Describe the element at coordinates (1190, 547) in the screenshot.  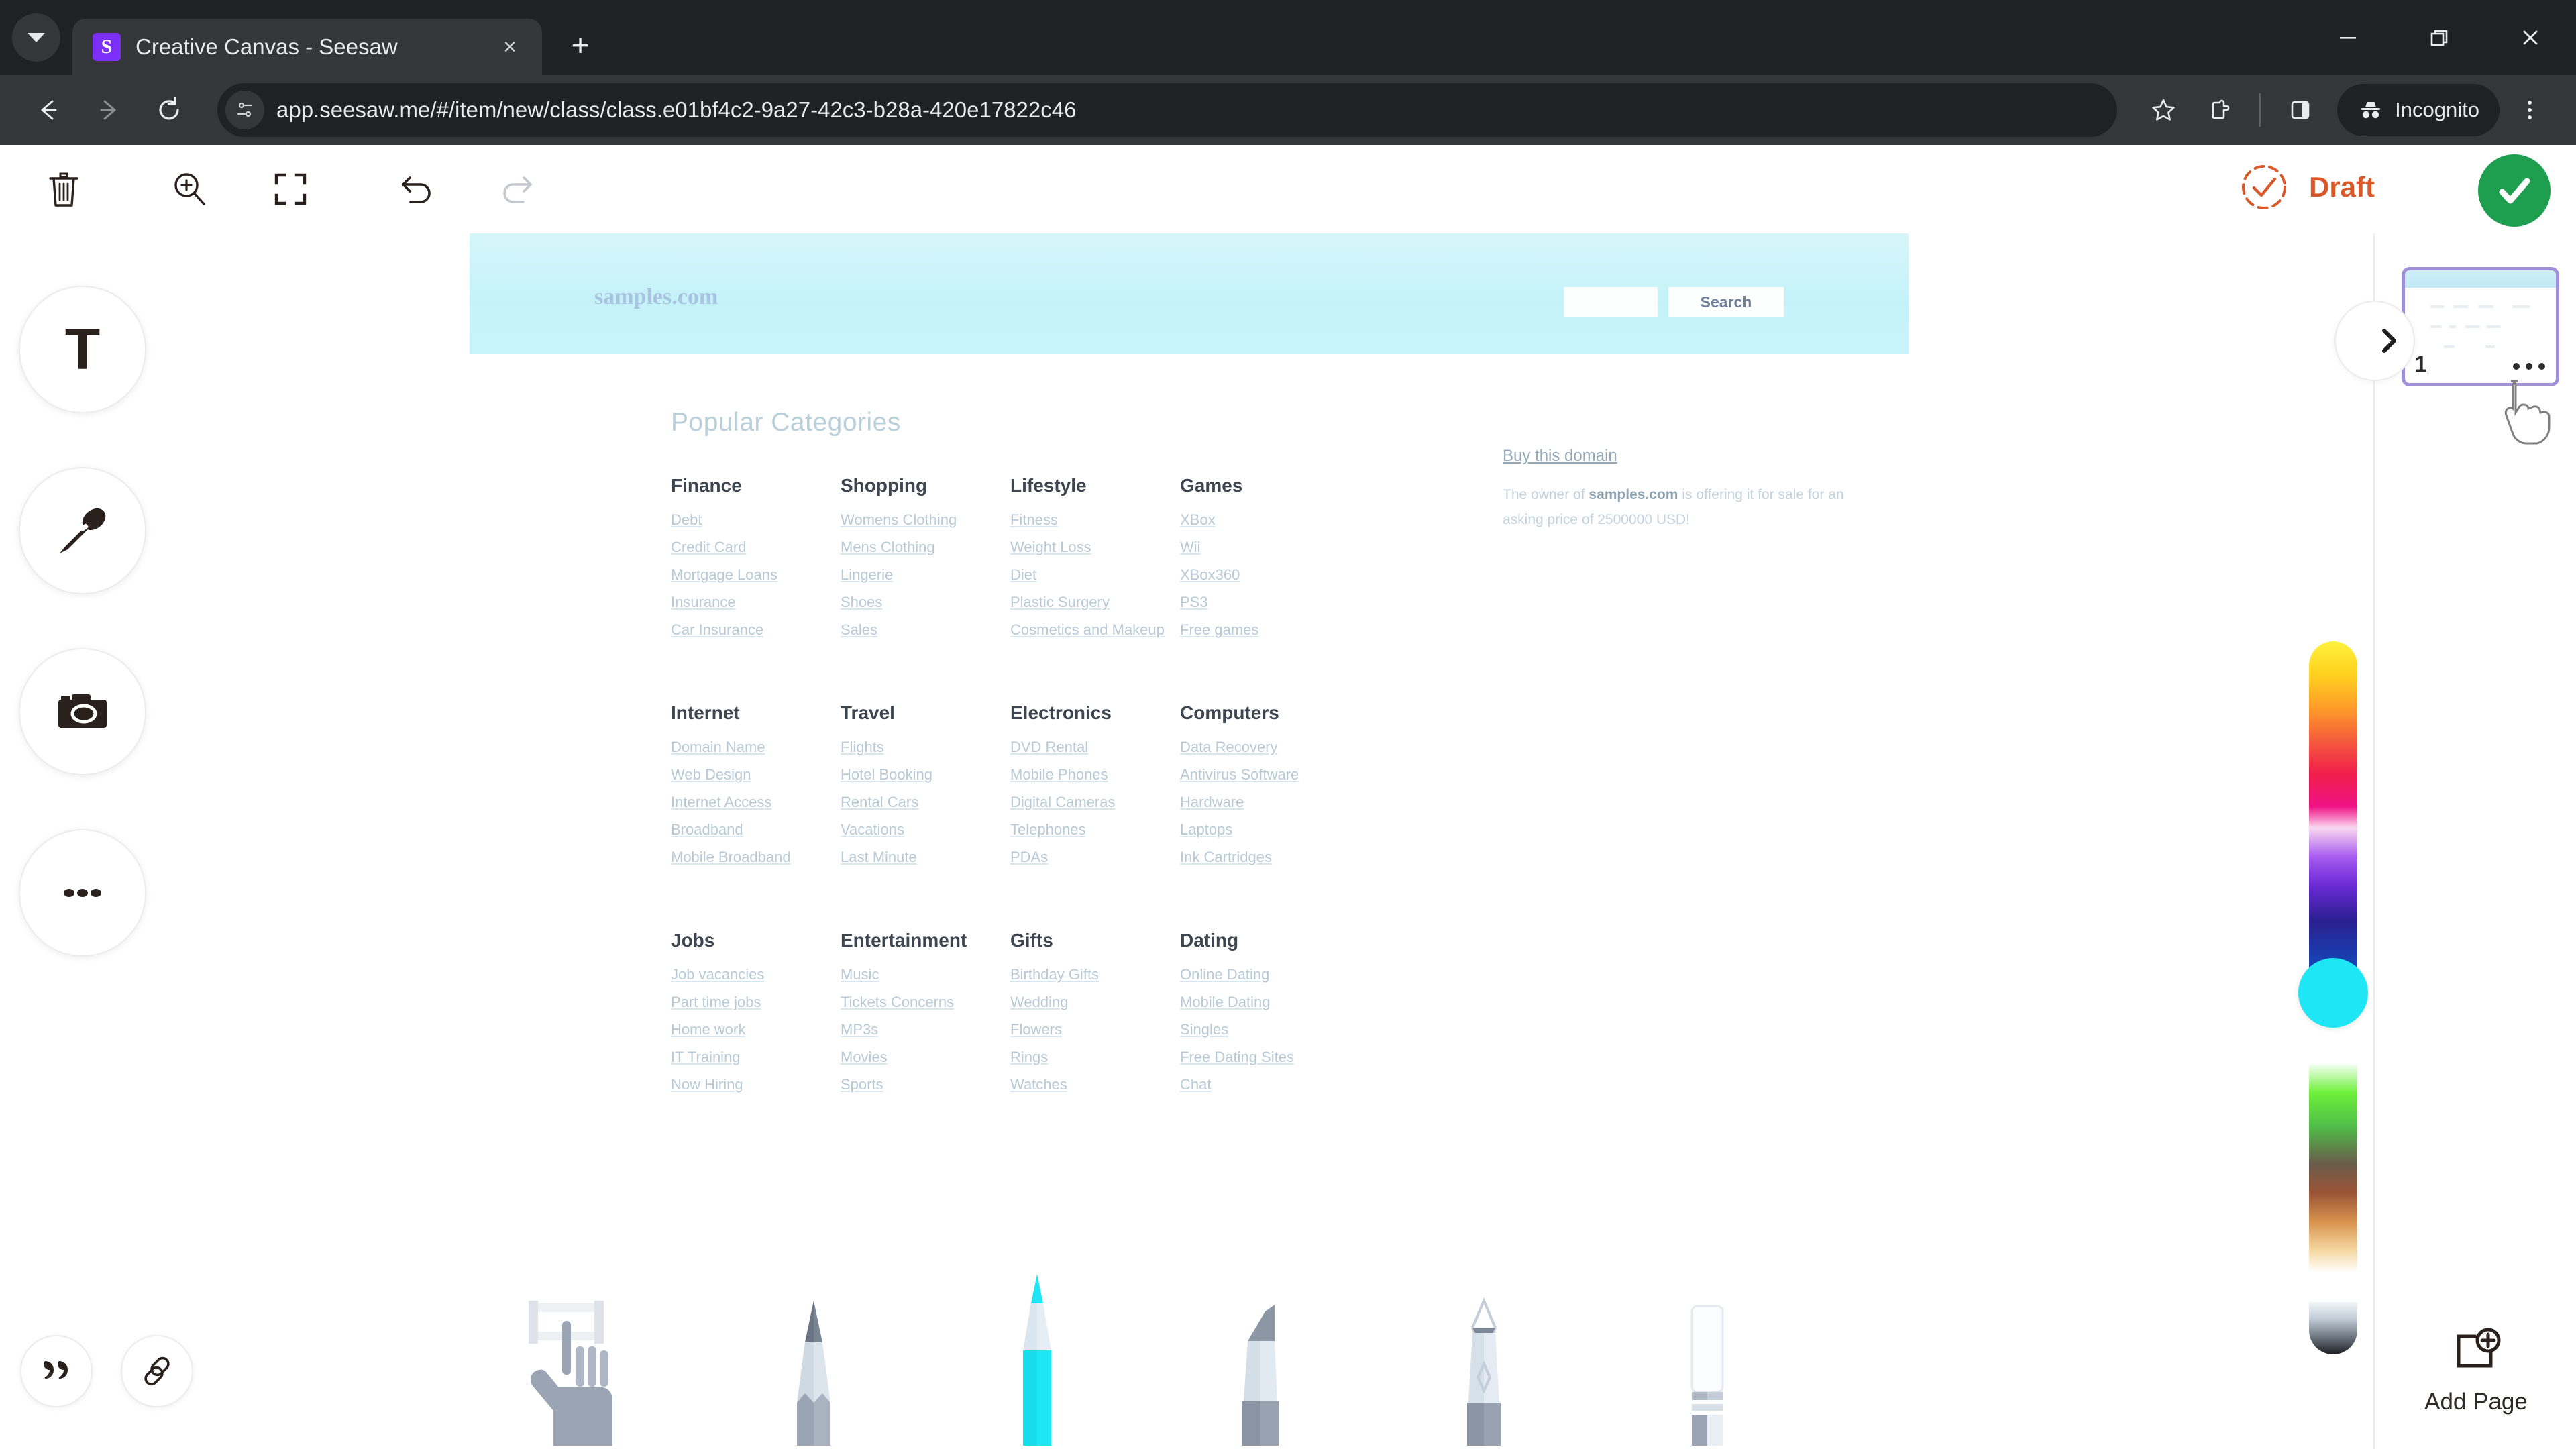
I see `category-link: Wii` at that location.